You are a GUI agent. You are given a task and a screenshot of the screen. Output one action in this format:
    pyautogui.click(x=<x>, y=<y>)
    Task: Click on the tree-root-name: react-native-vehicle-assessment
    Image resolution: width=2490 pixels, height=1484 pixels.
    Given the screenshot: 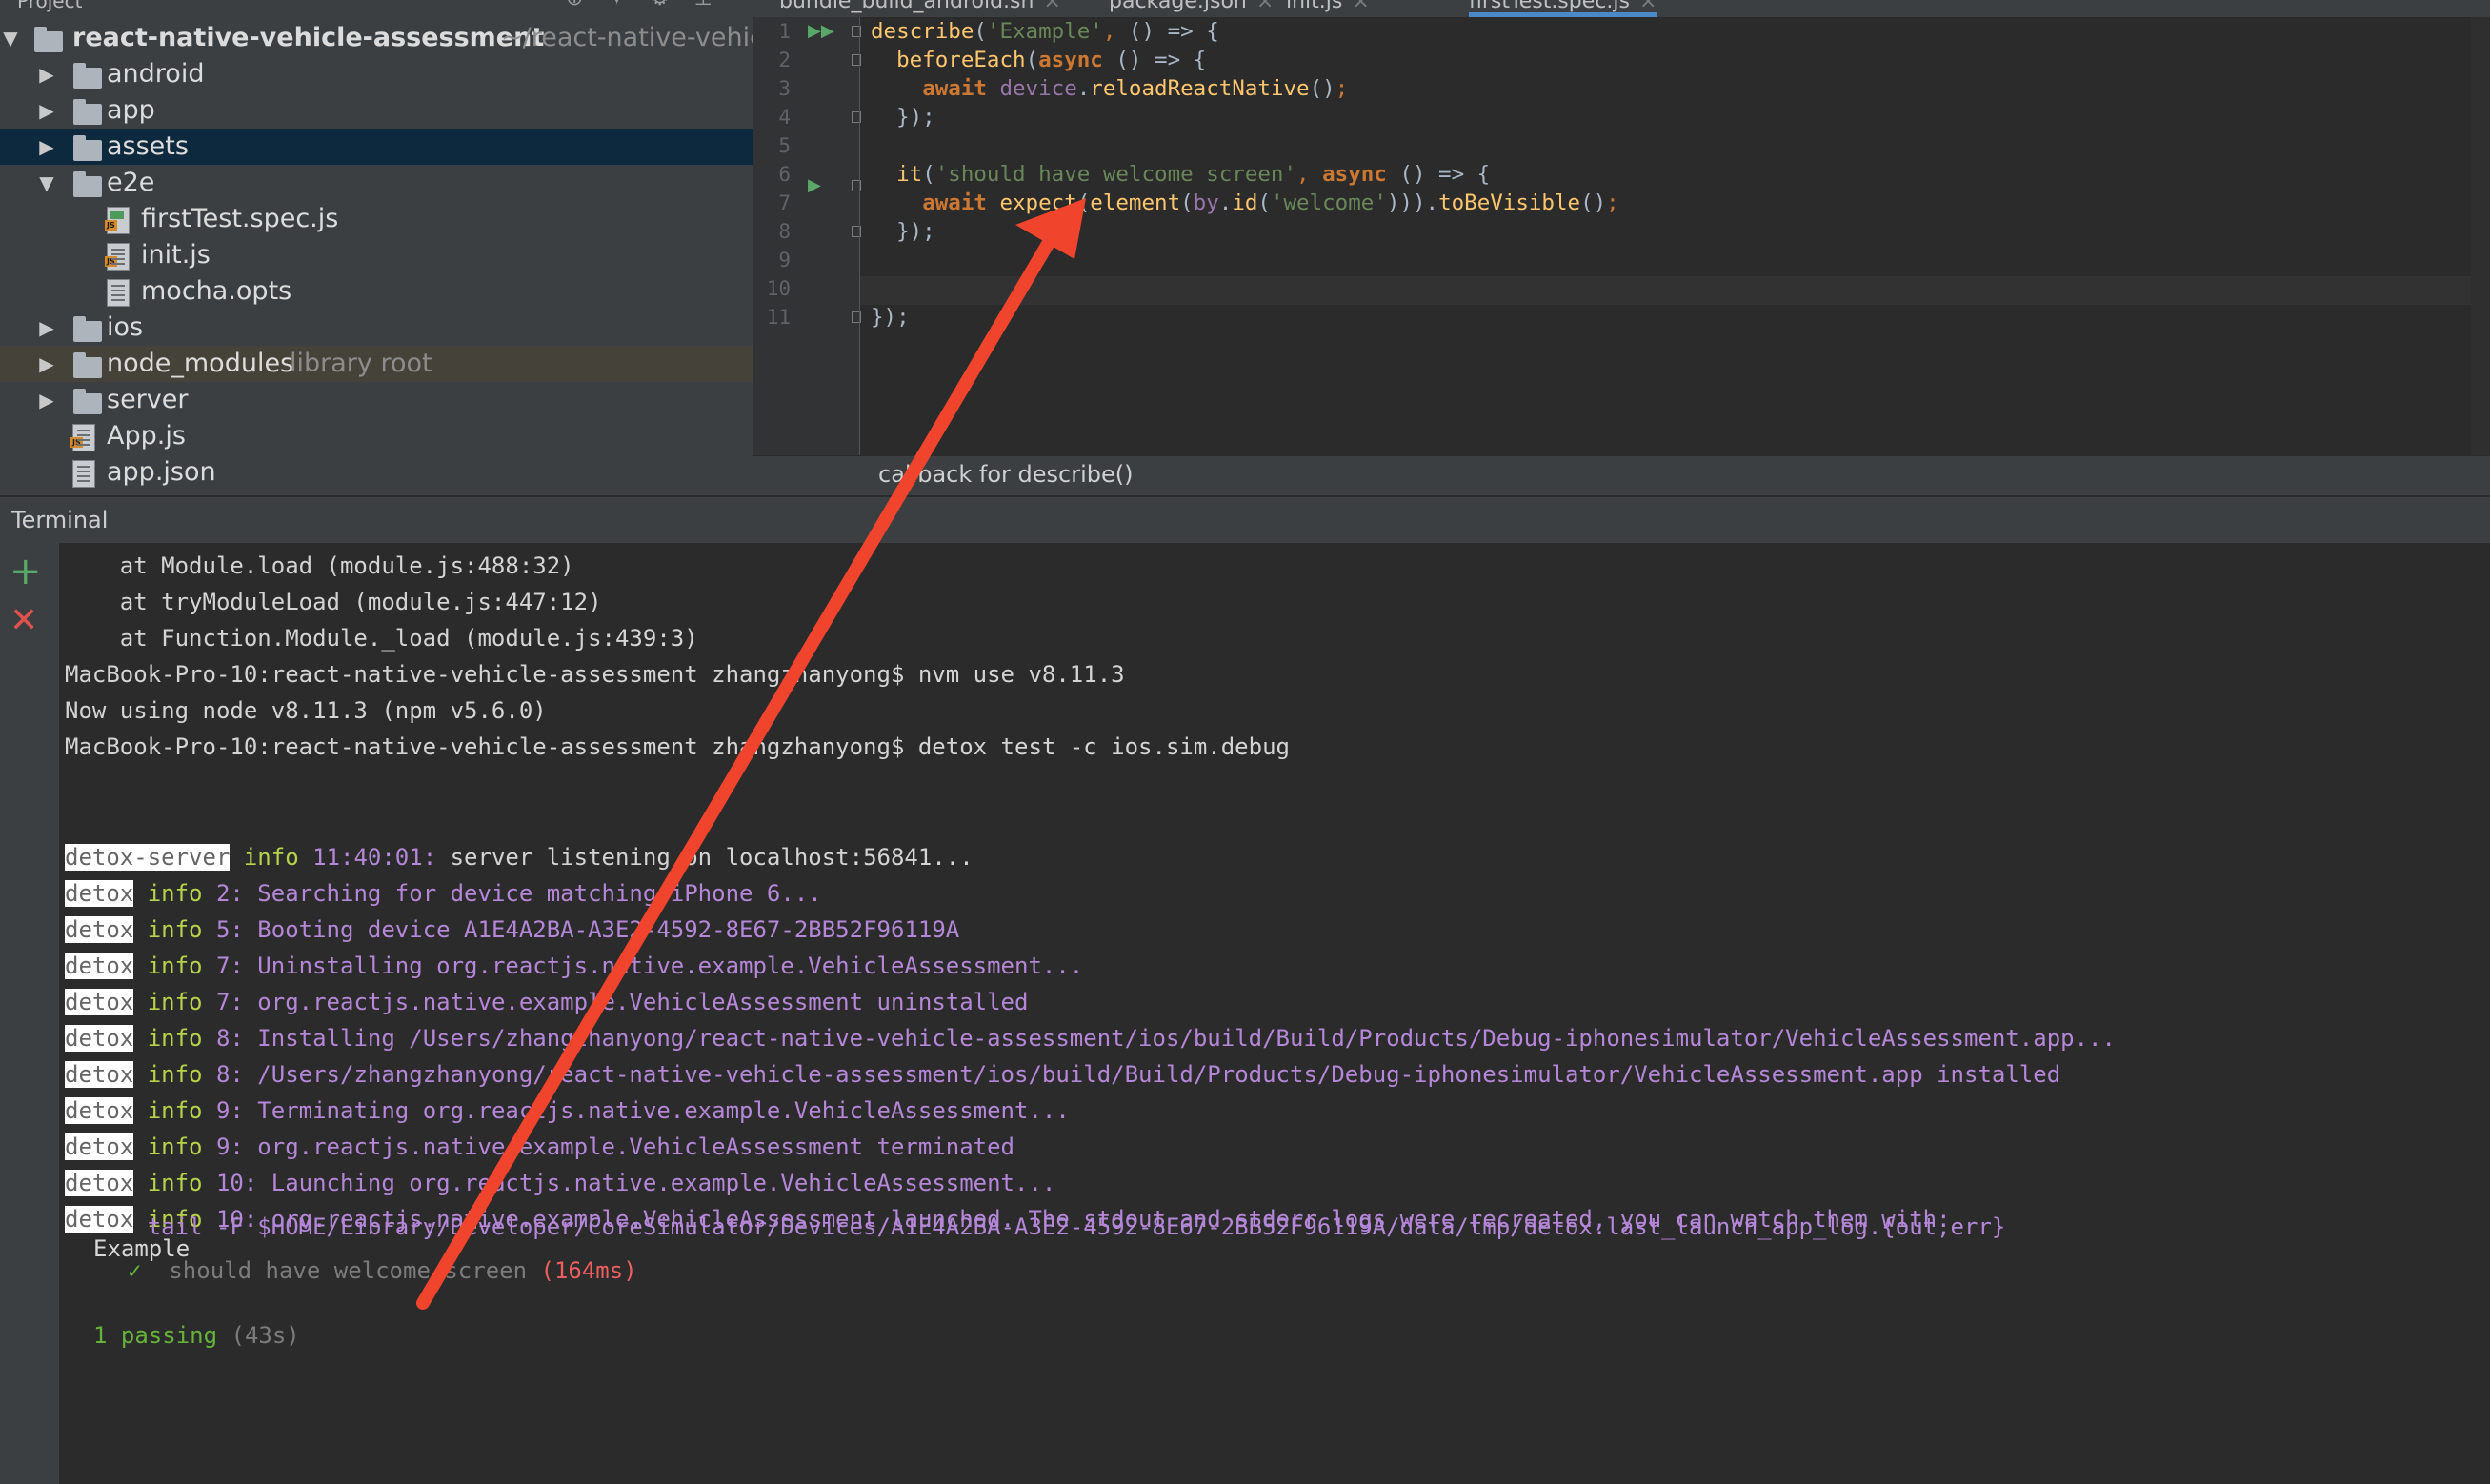 What is the action you would take?
    pyautogui.click(x=308, y=38)
    